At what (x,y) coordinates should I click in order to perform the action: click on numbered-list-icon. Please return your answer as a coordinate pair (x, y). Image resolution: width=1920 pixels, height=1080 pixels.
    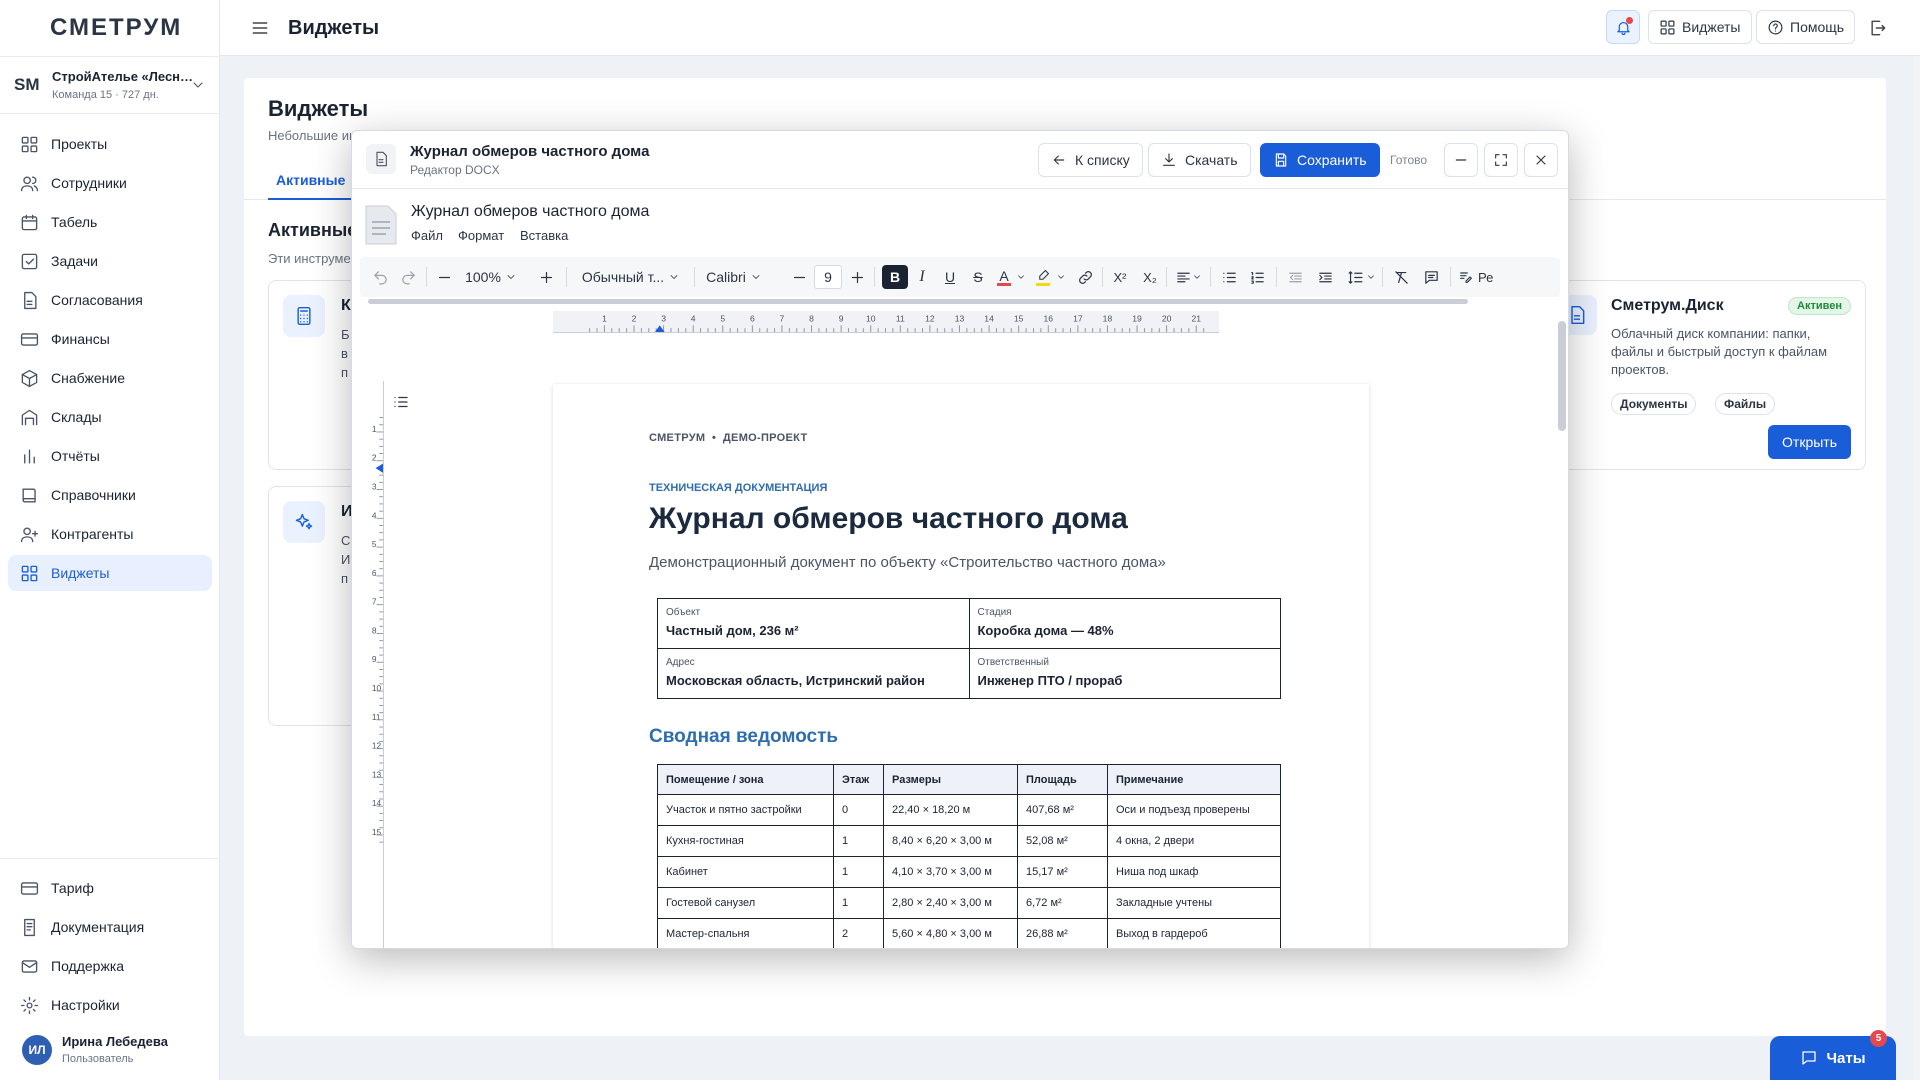
    Looking at the image, I should click on (1257, 277).